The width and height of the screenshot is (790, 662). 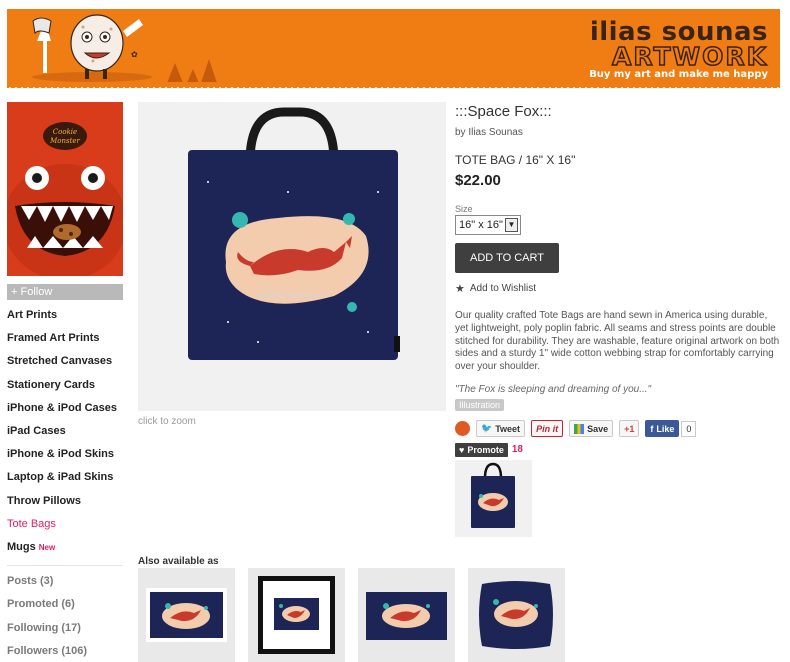 What do you see at coordinates (517, 450) in the screenshot?
I see `promote-count: 18` at bounding box center [517, 450].